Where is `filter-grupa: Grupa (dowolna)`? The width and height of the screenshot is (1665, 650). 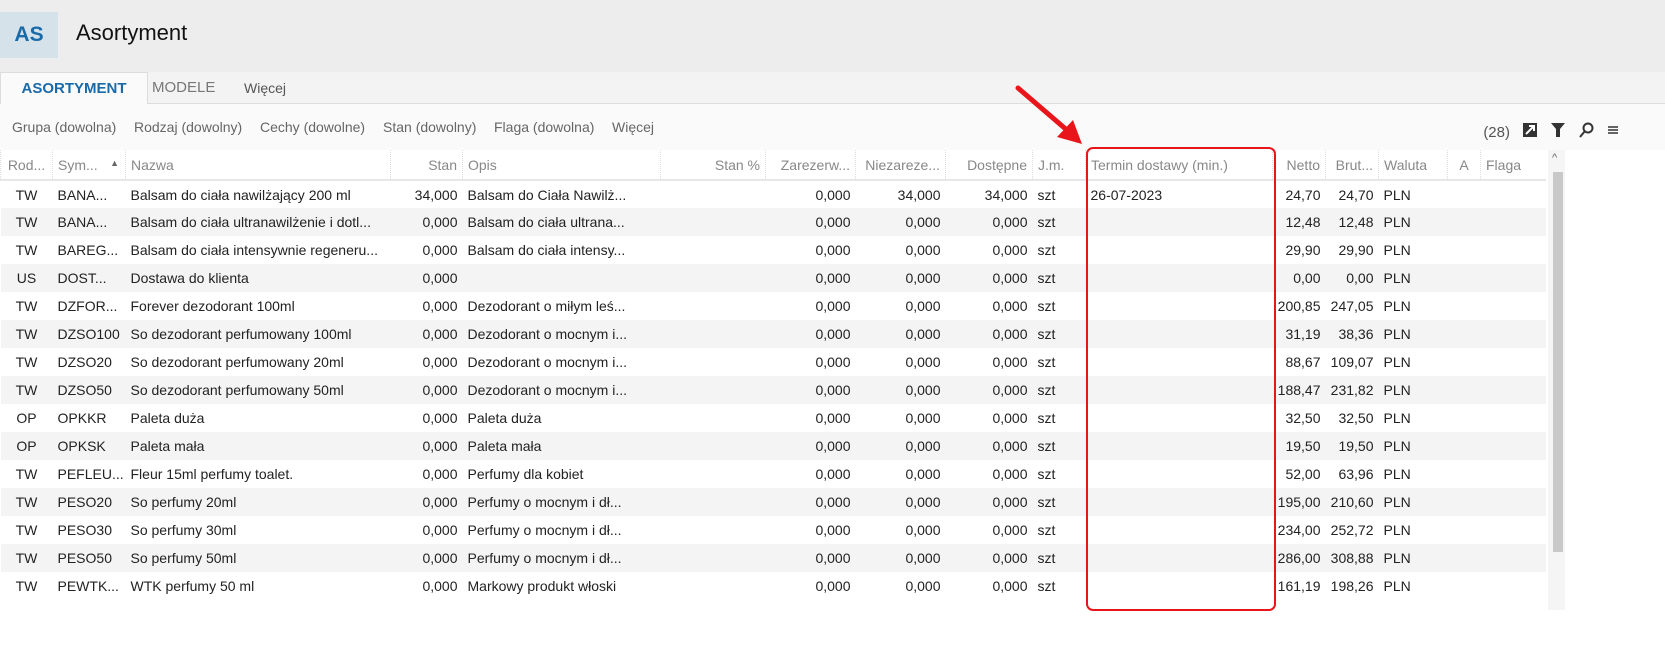
filter-grupa: Grupa (dowolna) is located at coordinates (64, 127).